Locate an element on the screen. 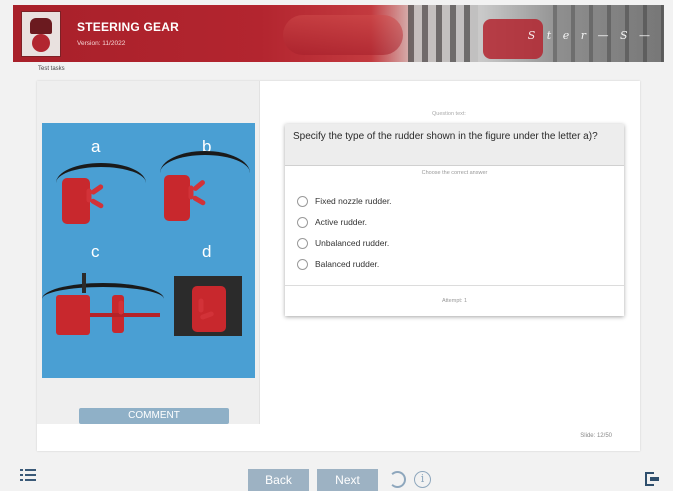  figure-label-a: a is located at coordinates (96, 146).